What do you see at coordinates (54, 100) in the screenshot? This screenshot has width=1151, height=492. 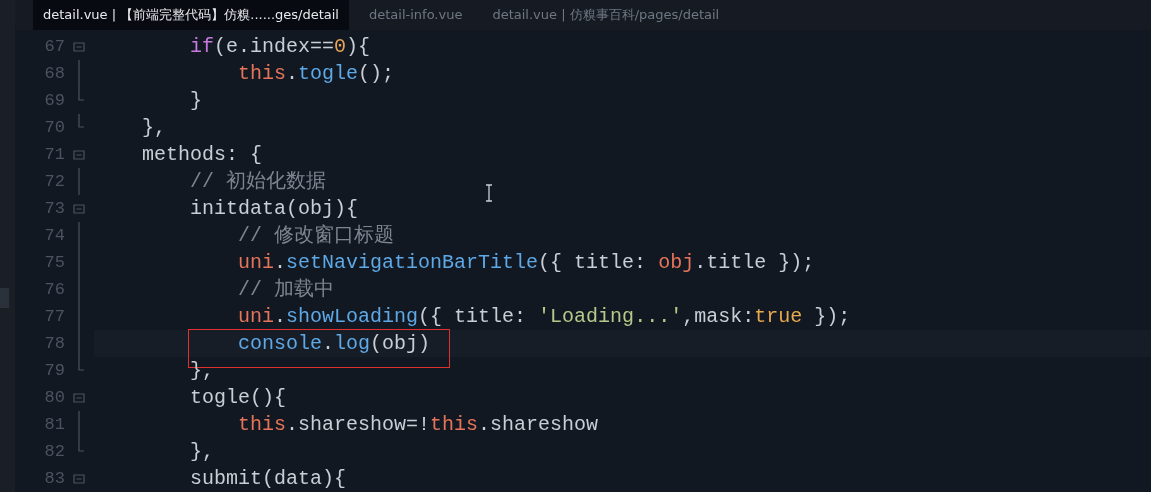 I see `line-number: 69` at bounding box center [54, 100].